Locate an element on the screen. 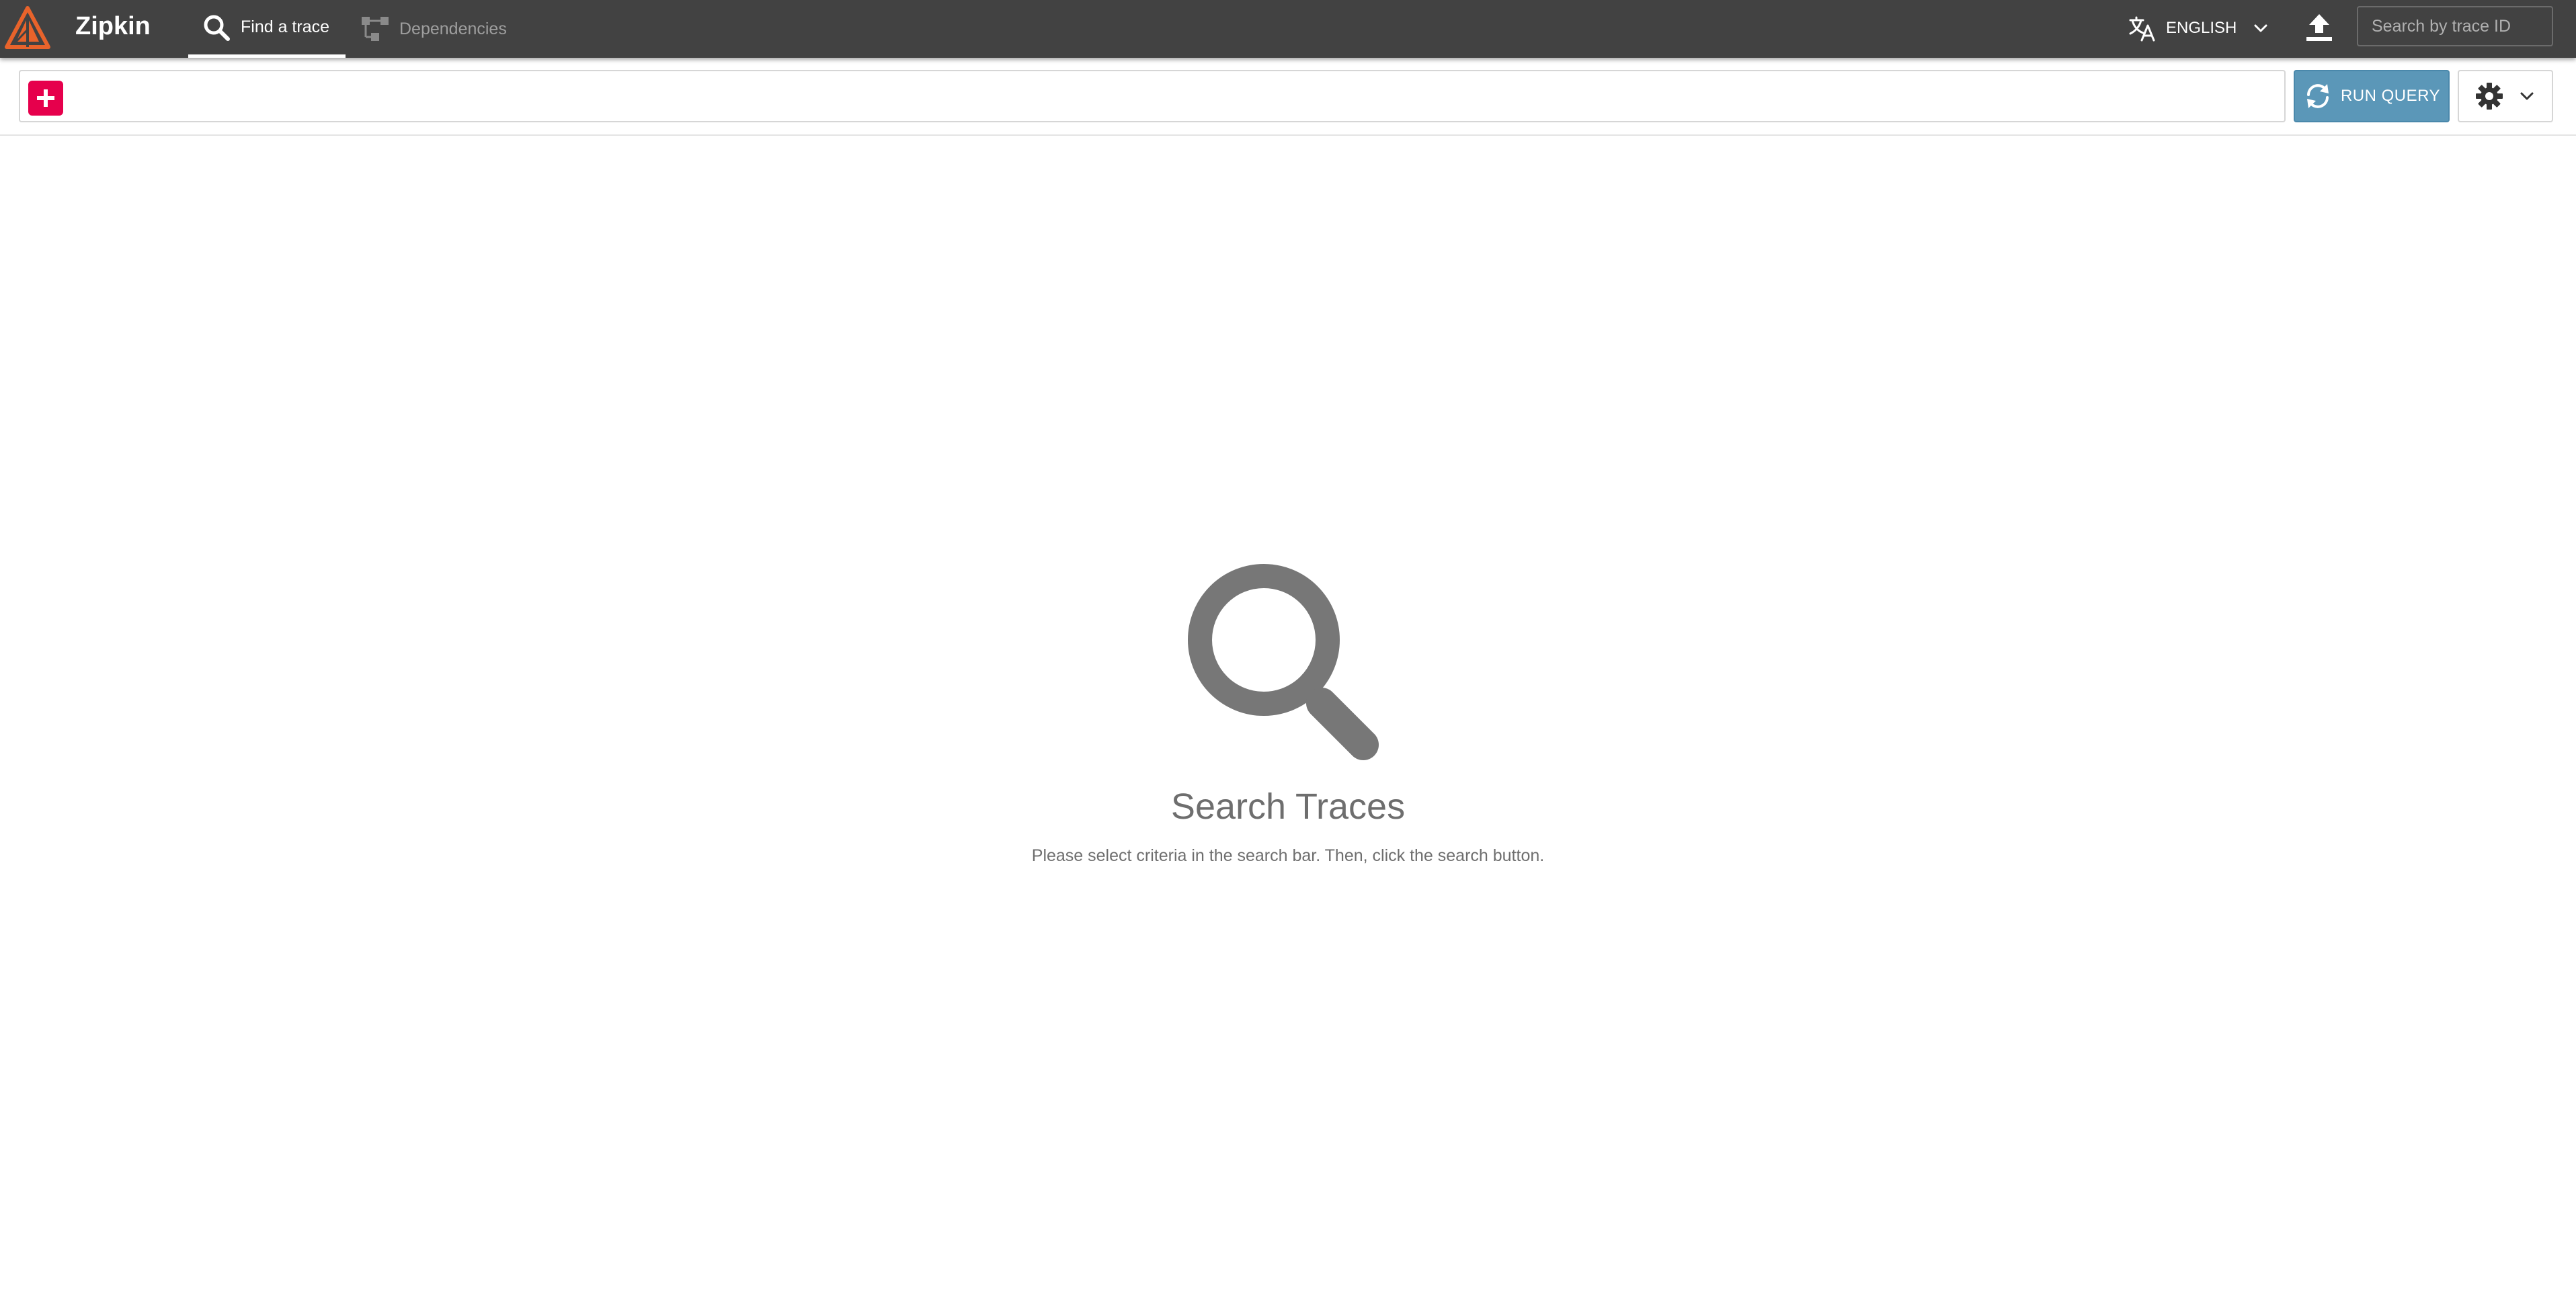  tab-label: Find a trace is located at coordinates (285, 27).